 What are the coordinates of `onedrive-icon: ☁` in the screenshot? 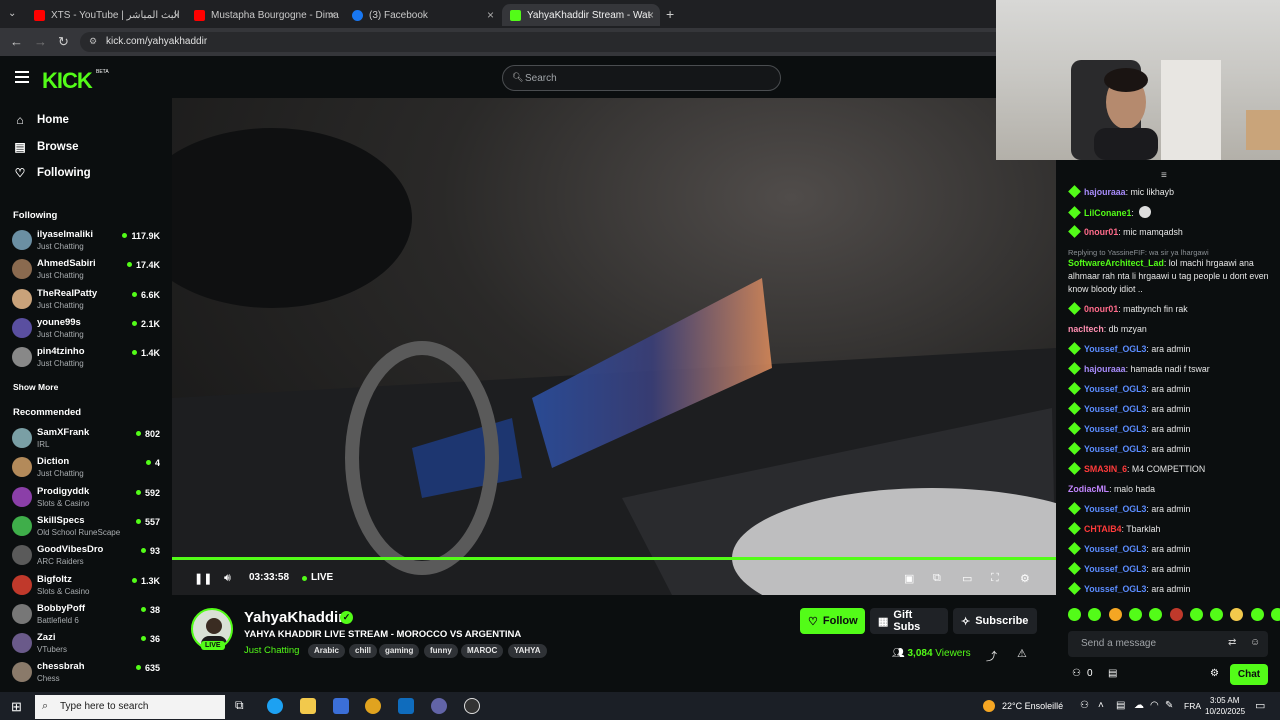 It's located at (1139, 705).